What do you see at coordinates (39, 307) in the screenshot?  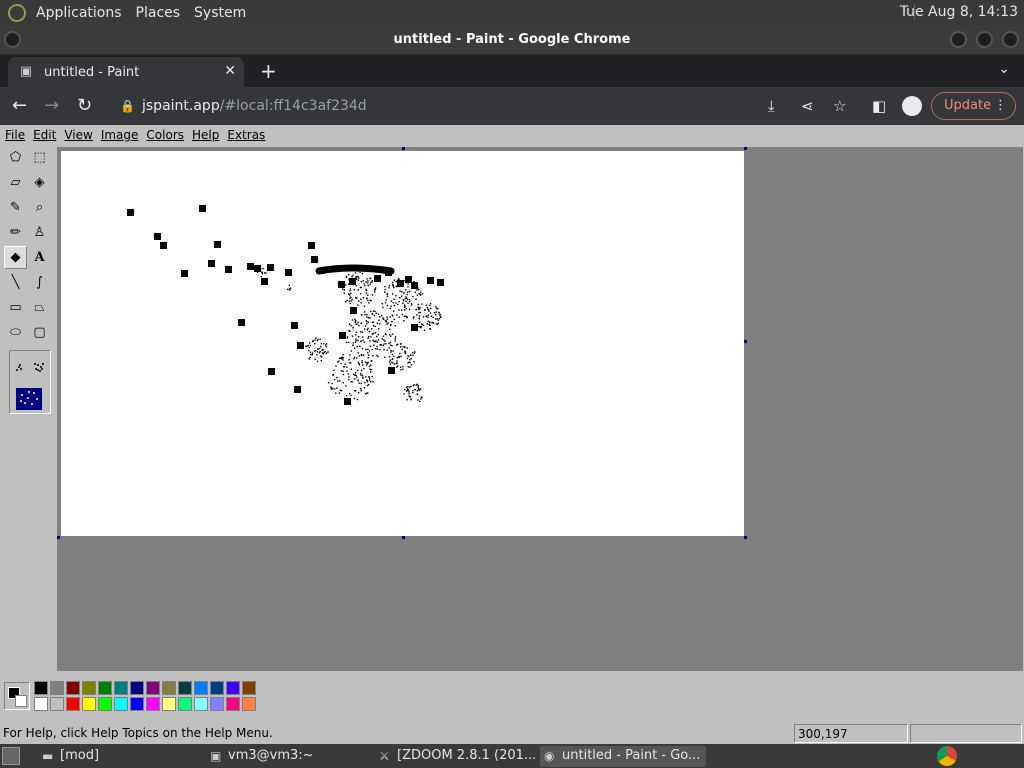 I see `polygon-icon: ⏢` at bounding box center [39, 307].